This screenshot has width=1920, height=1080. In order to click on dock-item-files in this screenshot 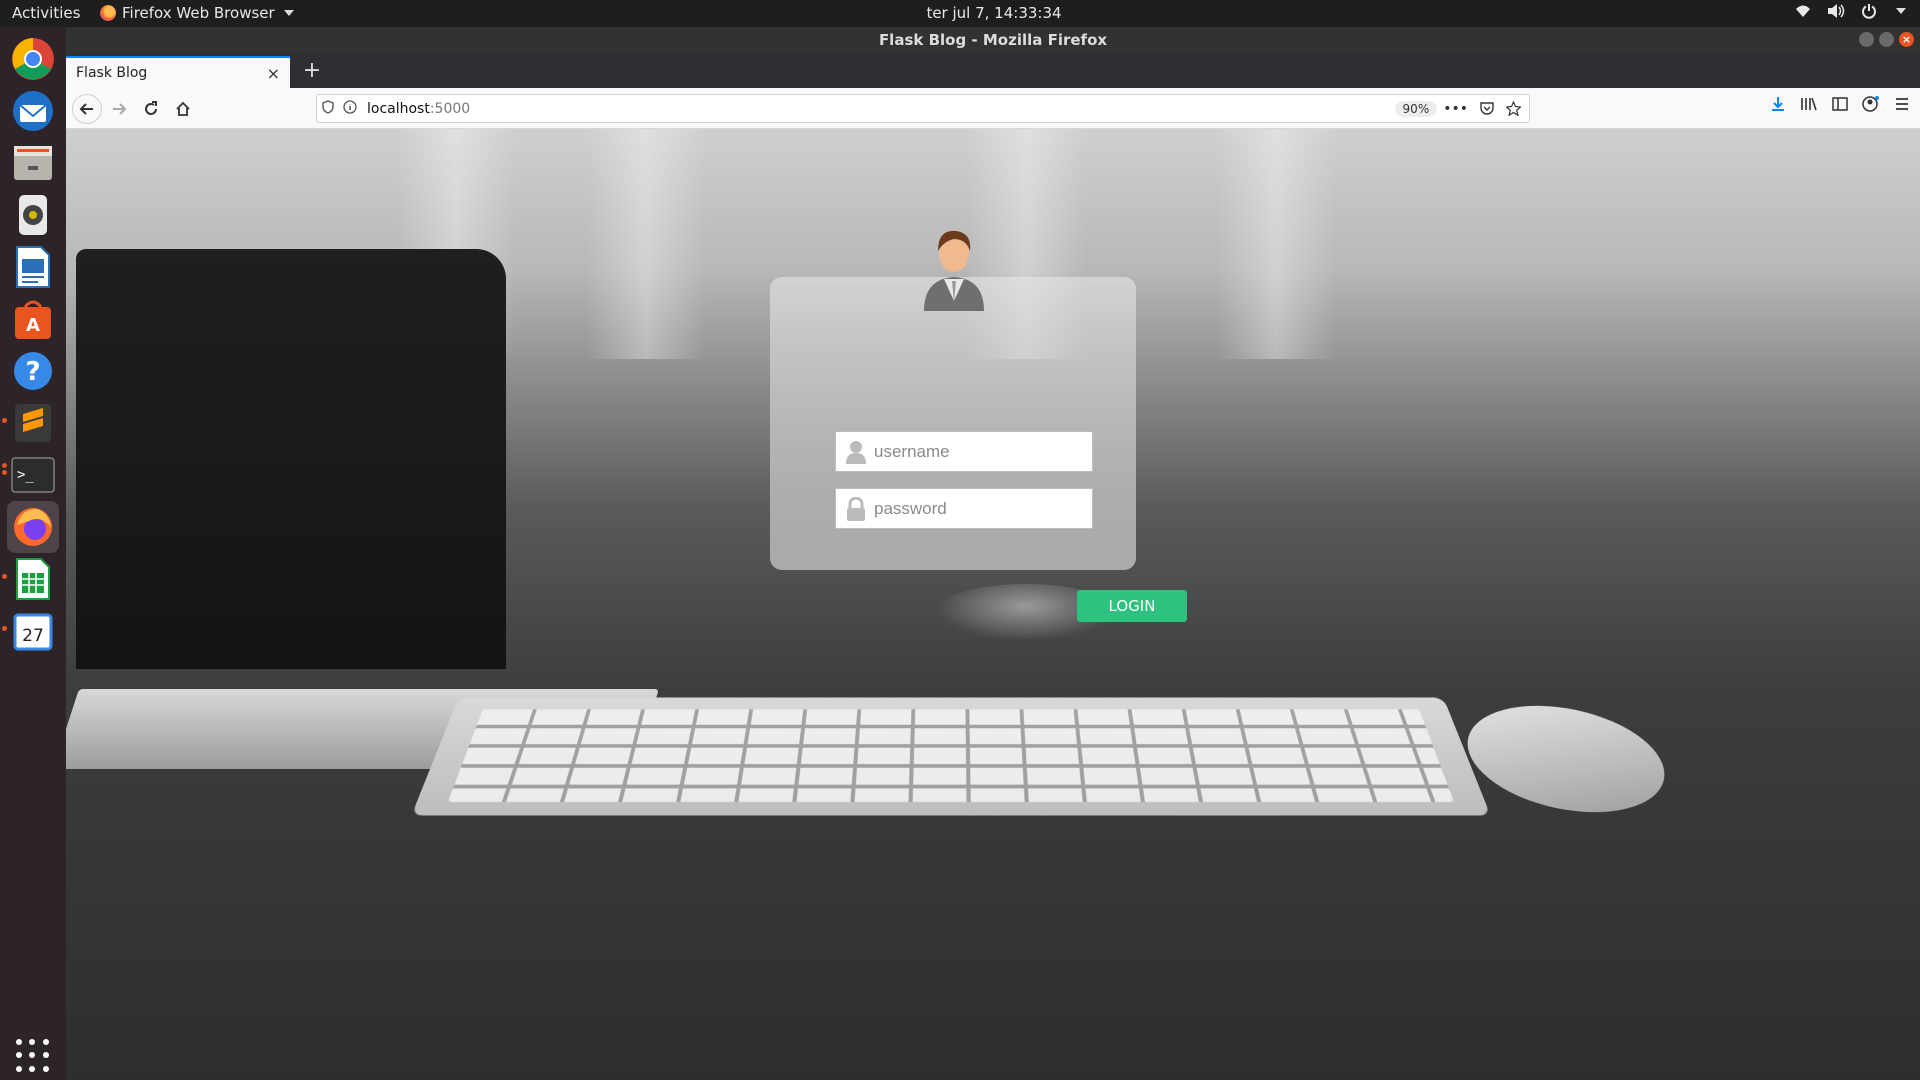, I will do `click(33, 163)`.